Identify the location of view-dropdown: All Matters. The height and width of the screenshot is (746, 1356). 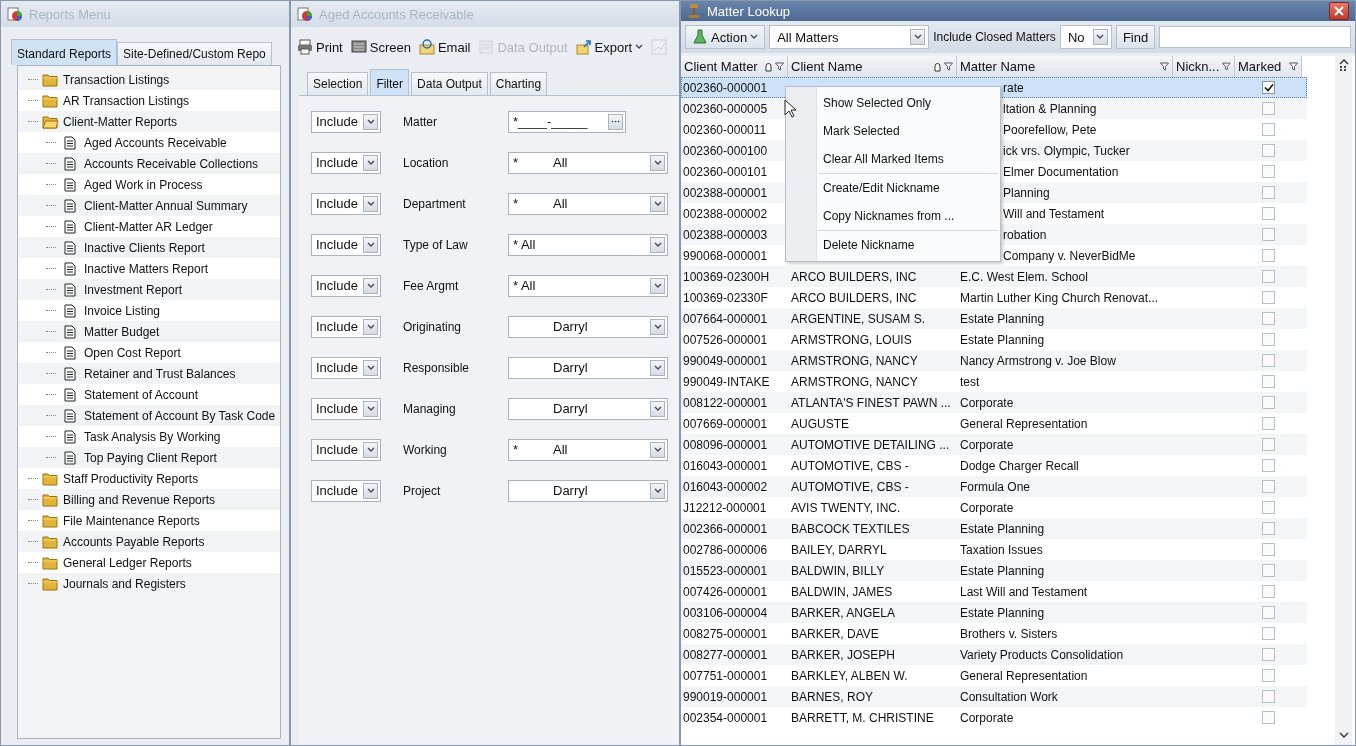
(849, 37).